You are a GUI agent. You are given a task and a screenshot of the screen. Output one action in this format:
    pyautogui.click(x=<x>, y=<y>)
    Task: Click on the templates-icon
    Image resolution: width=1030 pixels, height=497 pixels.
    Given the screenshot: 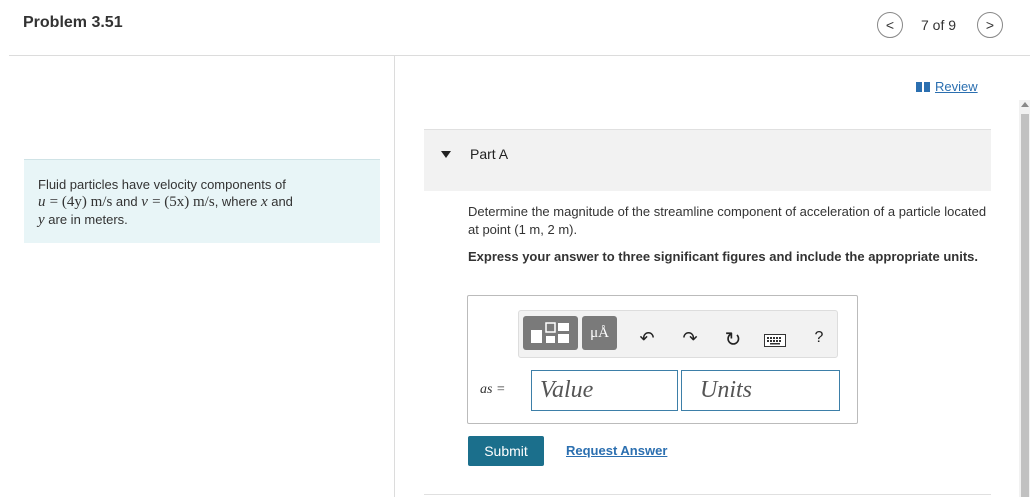 What is the action you would take?
    pyautogui.click(x=549, y=332)
    